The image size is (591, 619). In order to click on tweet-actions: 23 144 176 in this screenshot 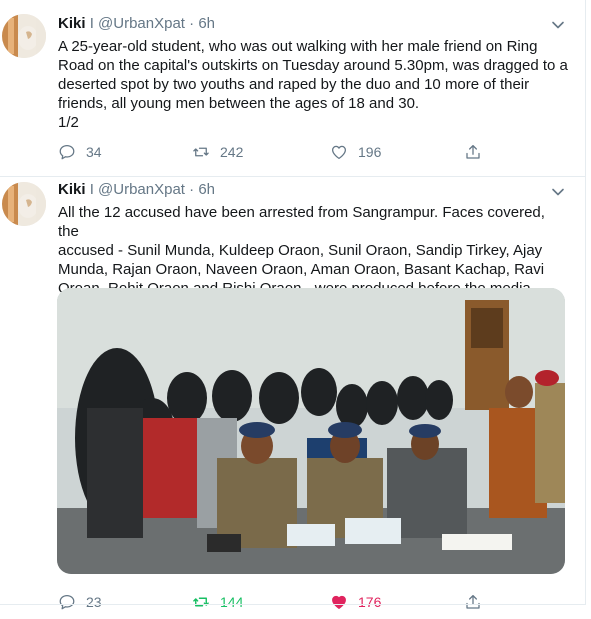, I will do `click(278, 602)`.